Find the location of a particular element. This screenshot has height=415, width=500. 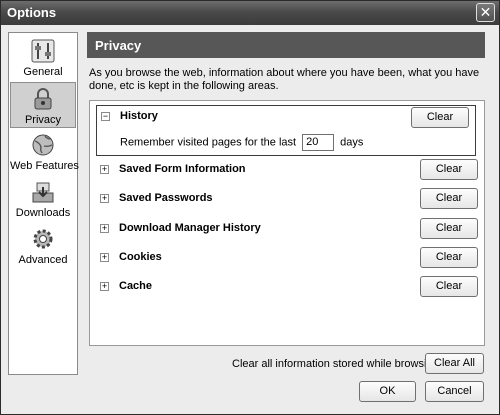

sidebar-item-general: General is located at coordinates (43, 58).